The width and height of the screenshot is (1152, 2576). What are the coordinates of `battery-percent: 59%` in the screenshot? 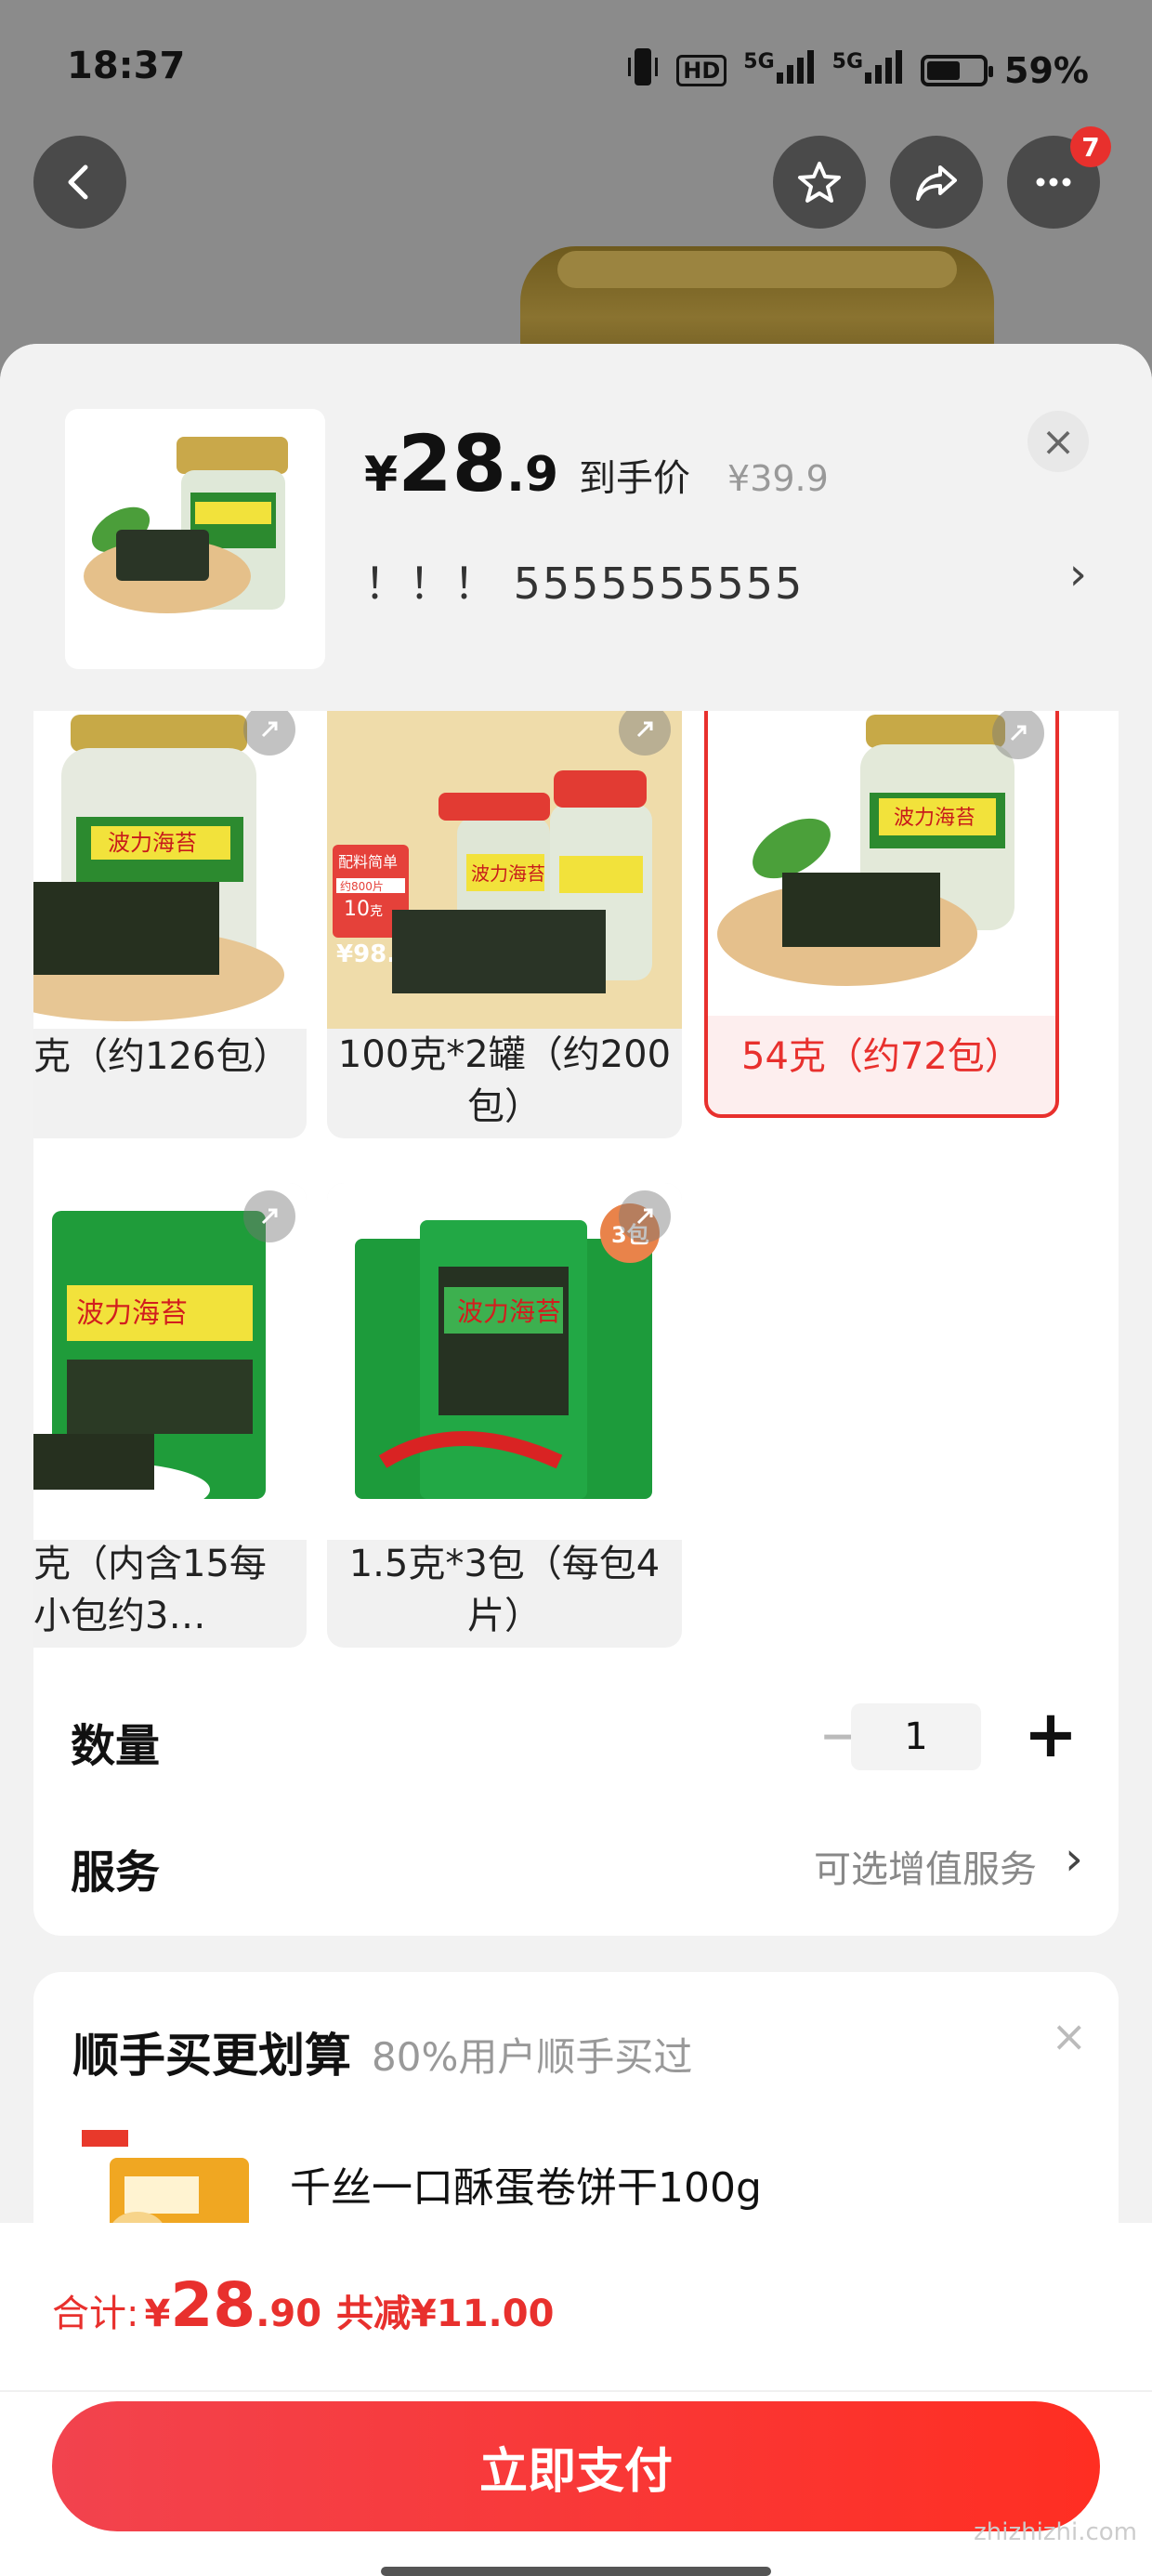 It's located at (1046, 70).